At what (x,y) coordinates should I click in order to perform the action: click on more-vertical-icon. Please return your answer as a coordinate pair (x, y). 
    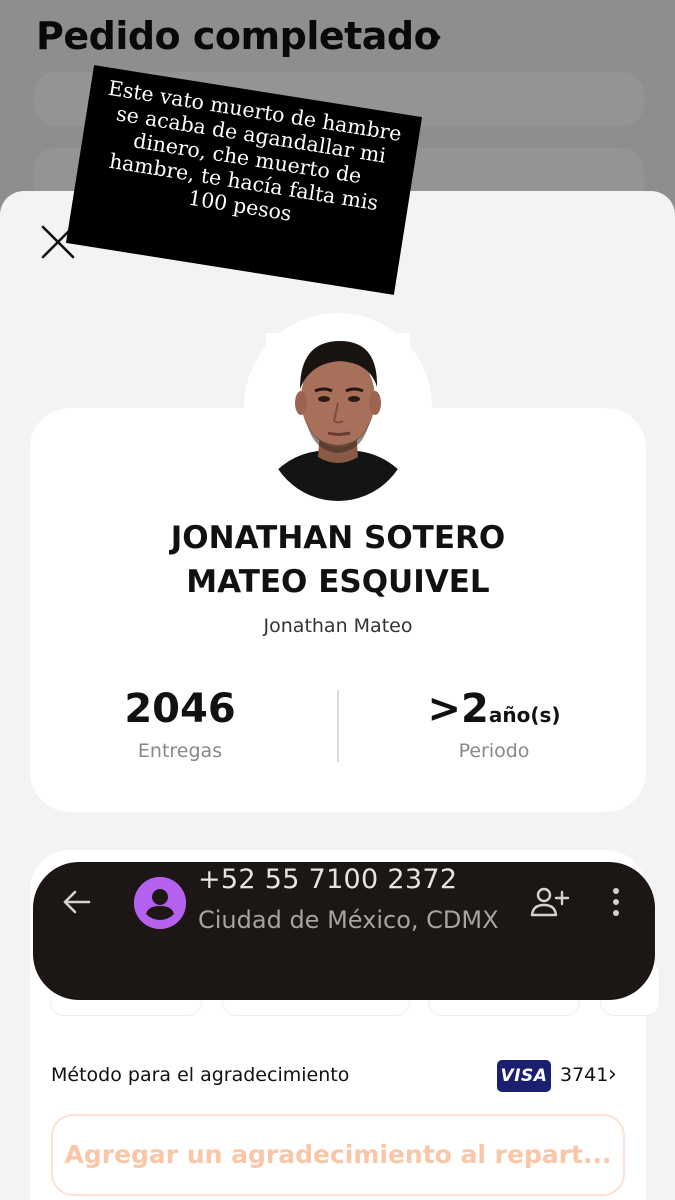
    Looking at the image, I should click on (616, 902).